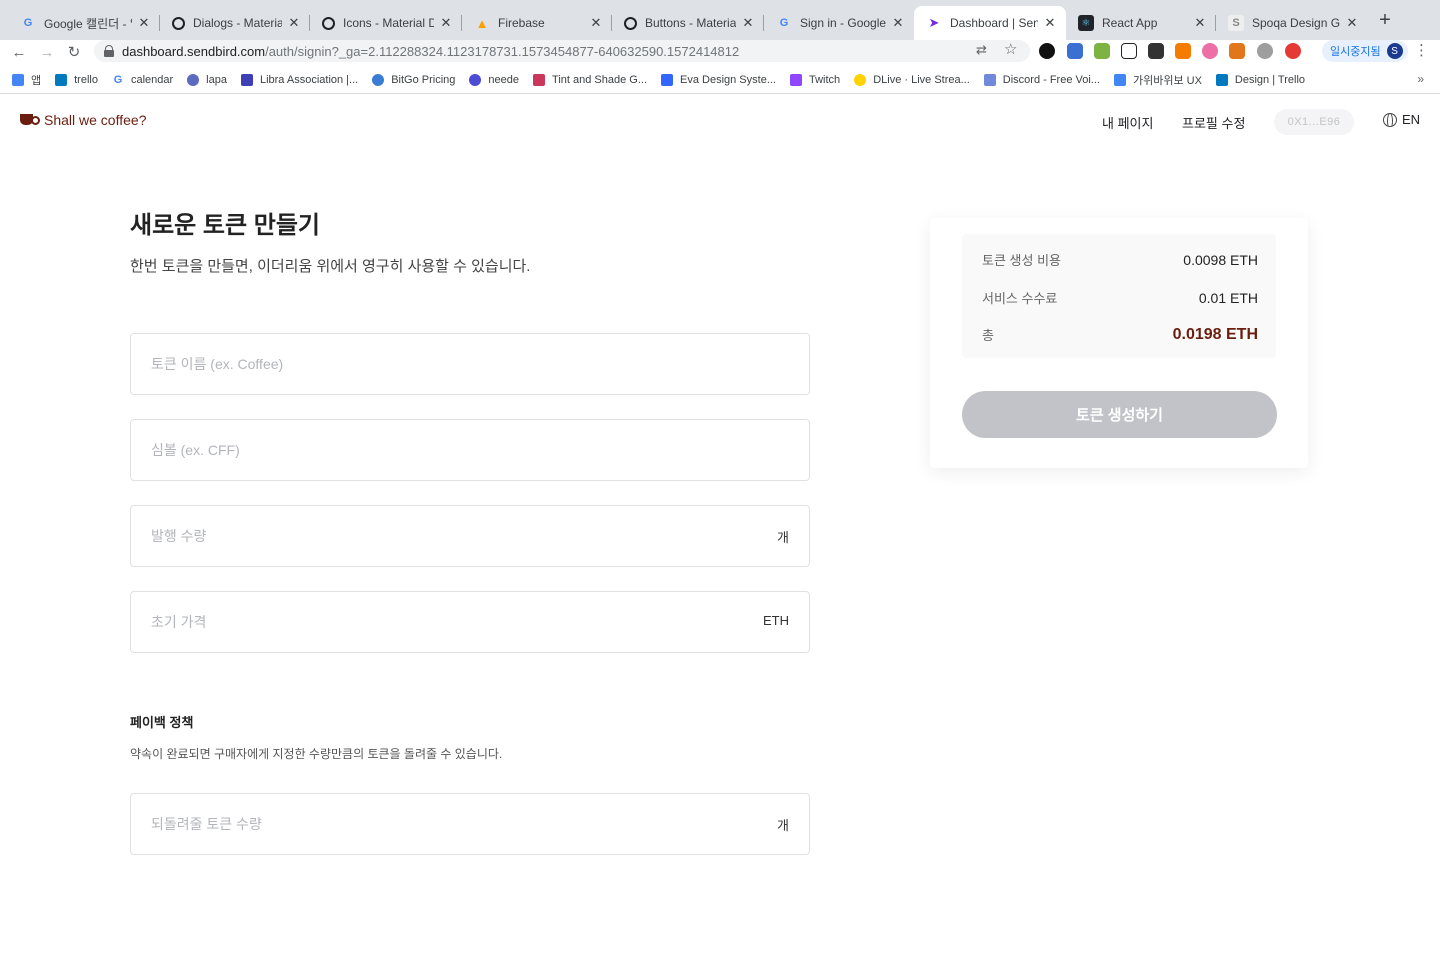  I want to click on cost-row-service-fee: 서비스 수수료 0.01 ETH, so click(1120, 297).